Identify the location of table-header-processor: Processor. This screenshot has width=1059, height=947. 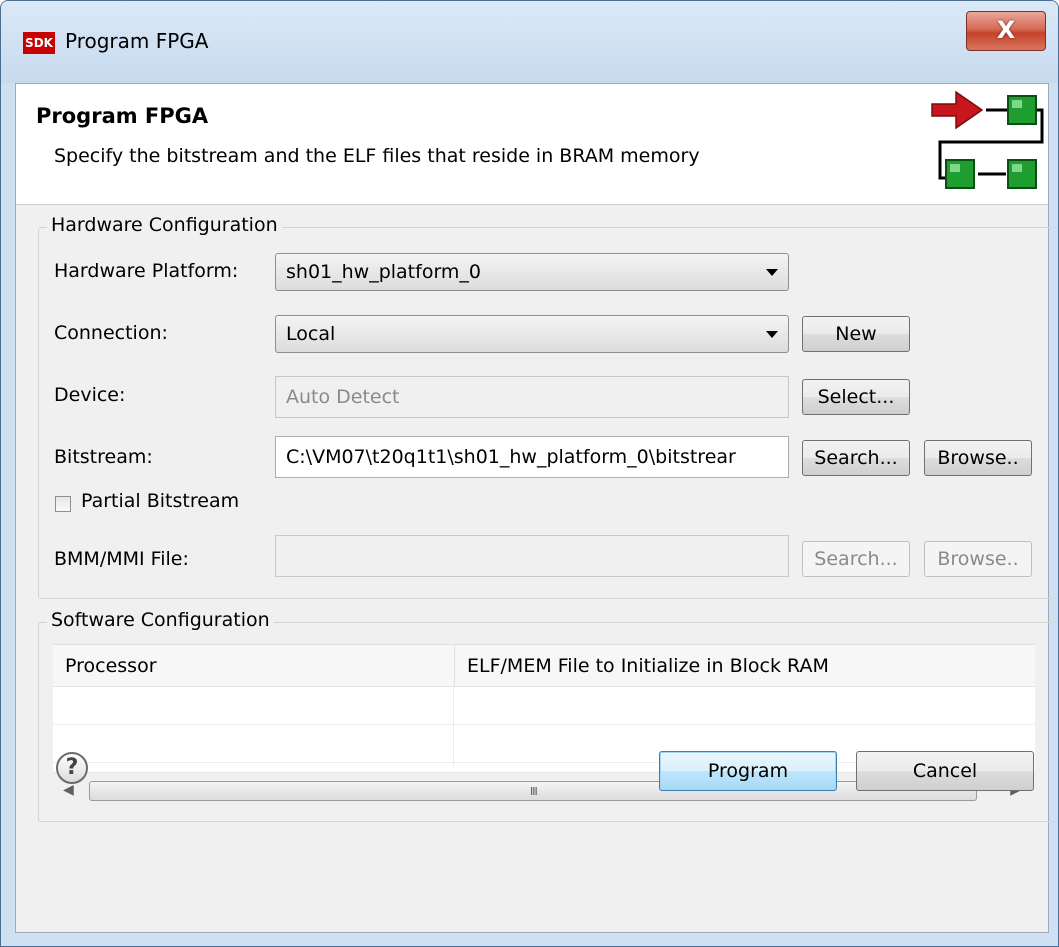
(253, 666).